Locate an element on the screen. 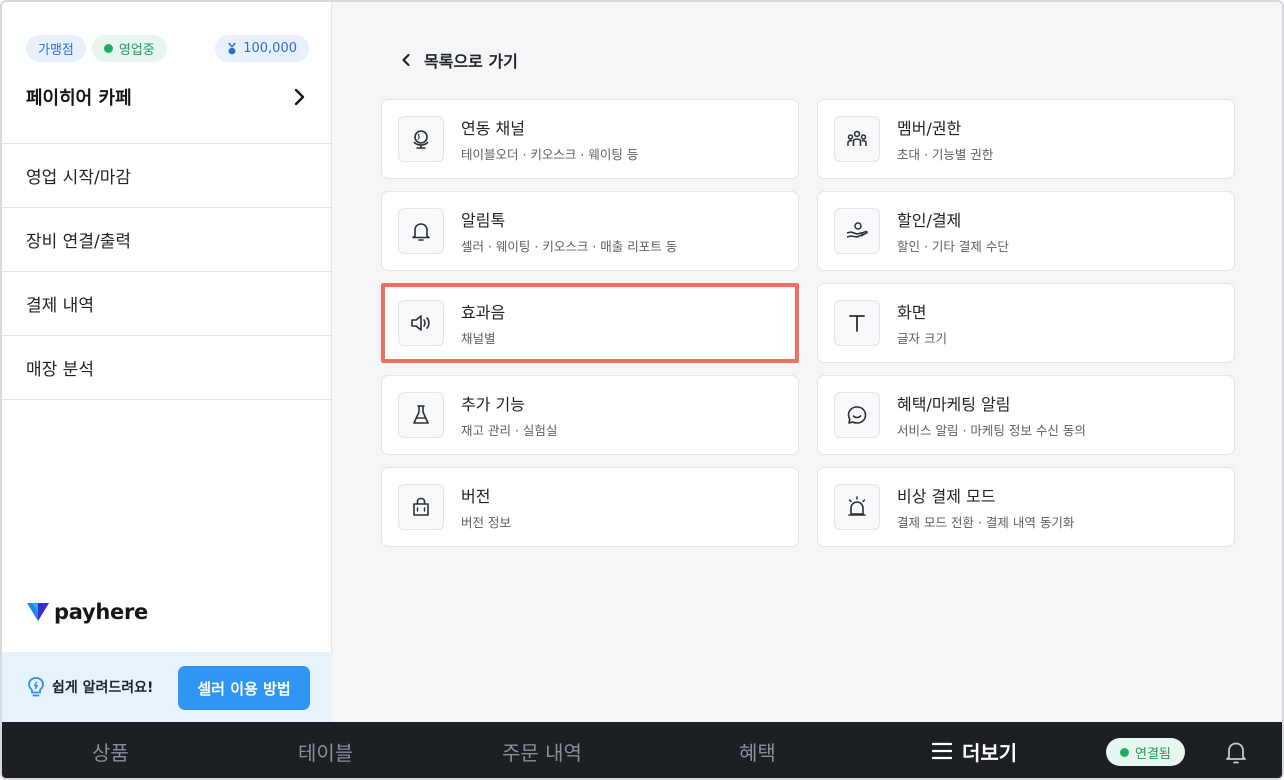 The height and width of the screenshot is (780, 1284). card-title: 추가 기능 is located at coordinates (493, 404).